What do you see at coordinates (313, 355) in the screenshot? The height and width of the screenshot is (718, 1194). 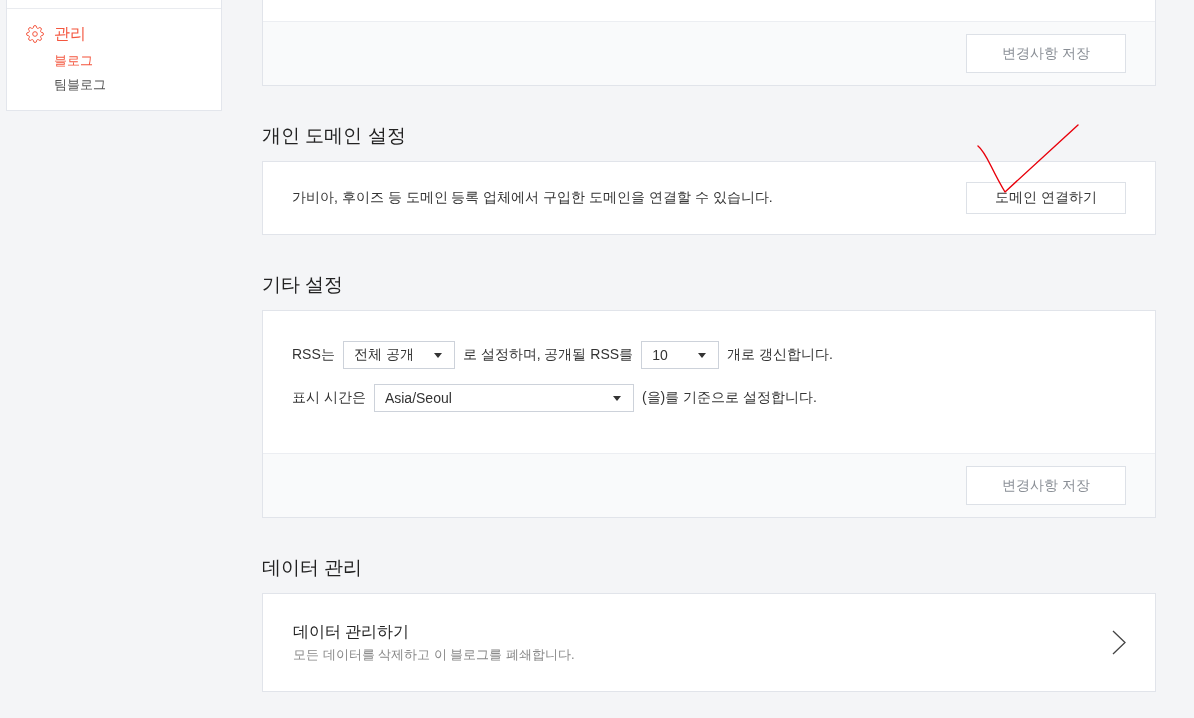 I see `setting-text: RSS는` at bounding box center [313, 355].